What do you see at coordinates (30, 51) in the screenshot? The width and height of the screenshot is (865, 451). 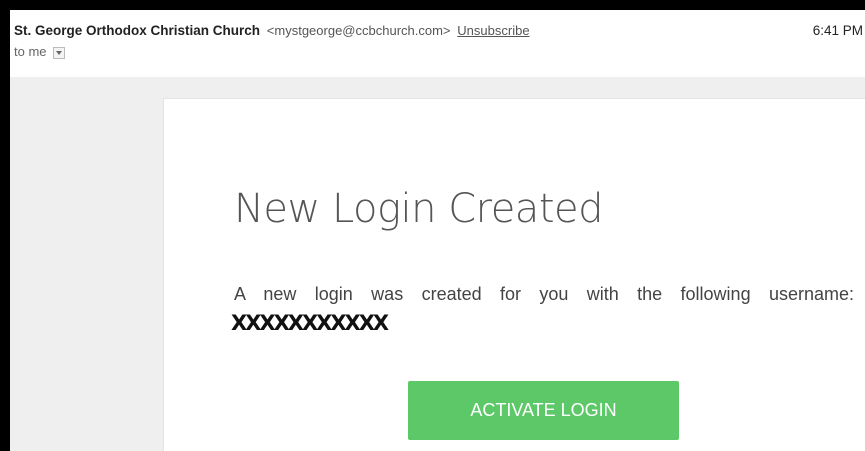 I see `recipient-label: to me` at bounding box center [30, 51].